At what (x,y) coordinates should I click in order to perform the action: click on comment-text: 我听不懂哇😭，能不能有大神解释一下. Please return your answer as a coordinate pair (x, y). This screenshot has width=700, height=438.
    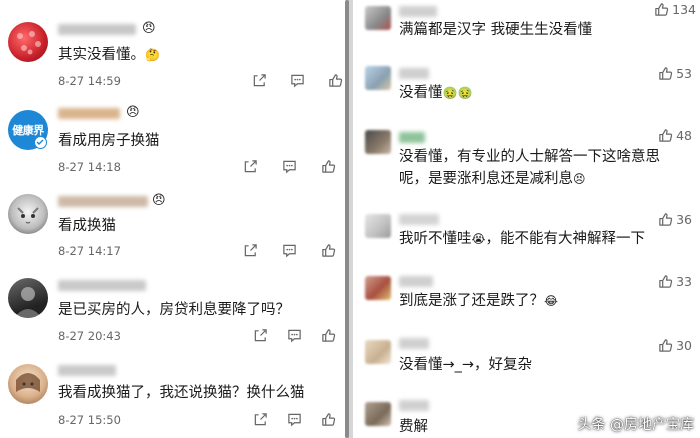
    Looking at the image, I should click on (522, 239).